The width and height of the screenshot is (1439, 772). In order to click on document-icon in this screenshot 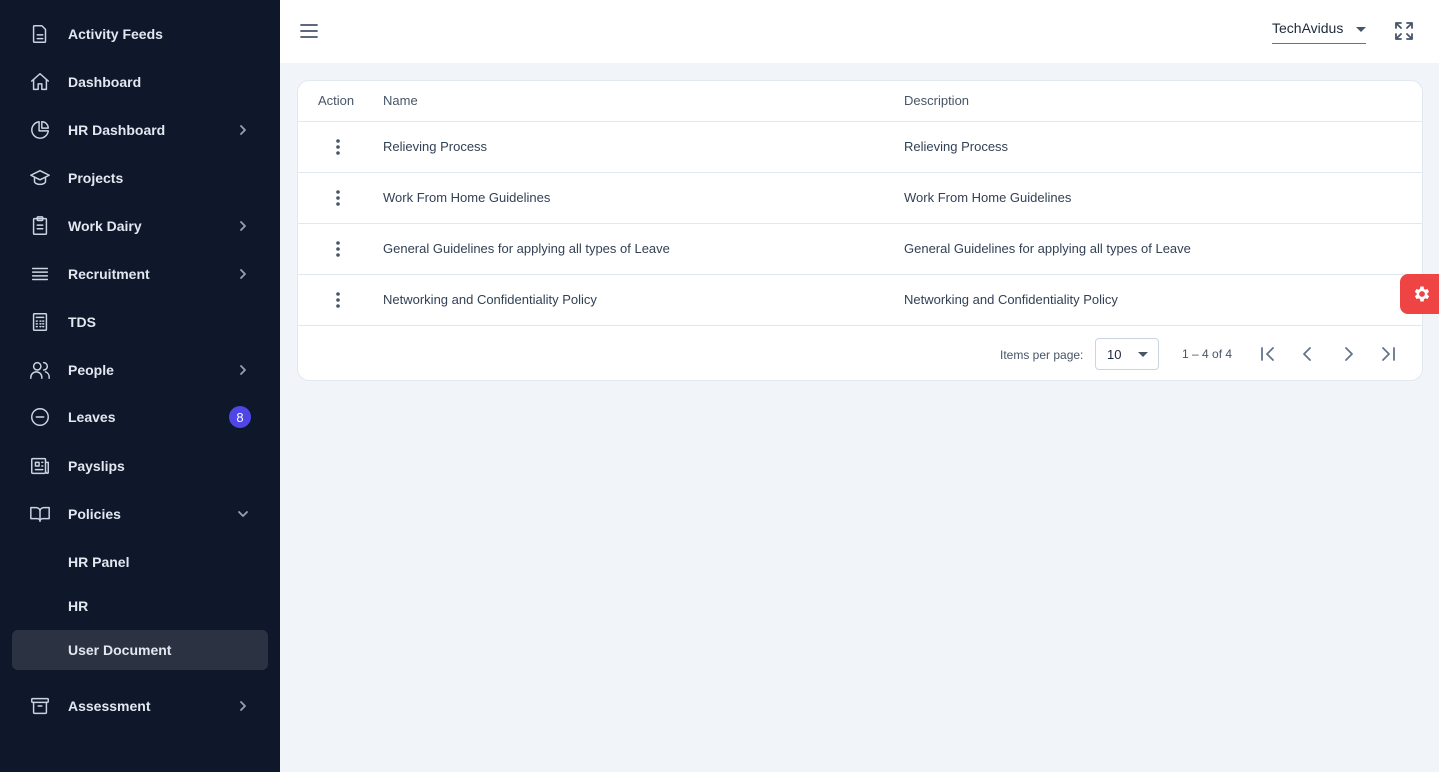, I will do `click(40, 34)`.